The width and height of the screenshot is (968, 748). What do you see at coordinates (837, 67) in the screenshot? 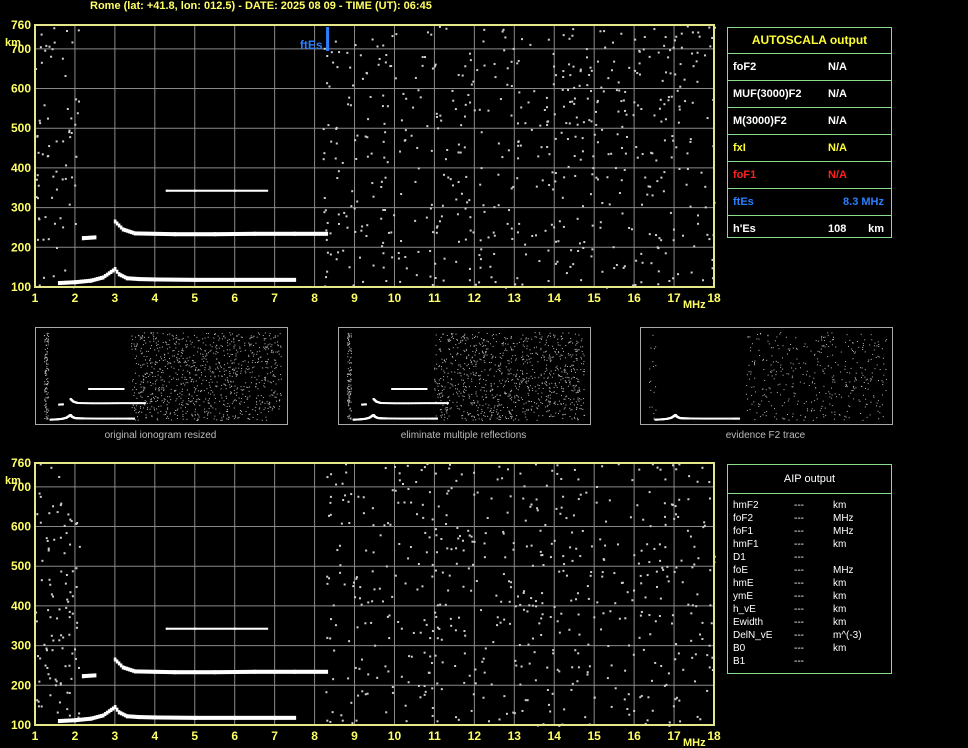
I see `autoscala-value: N/A` at bounding box center [837, 67].